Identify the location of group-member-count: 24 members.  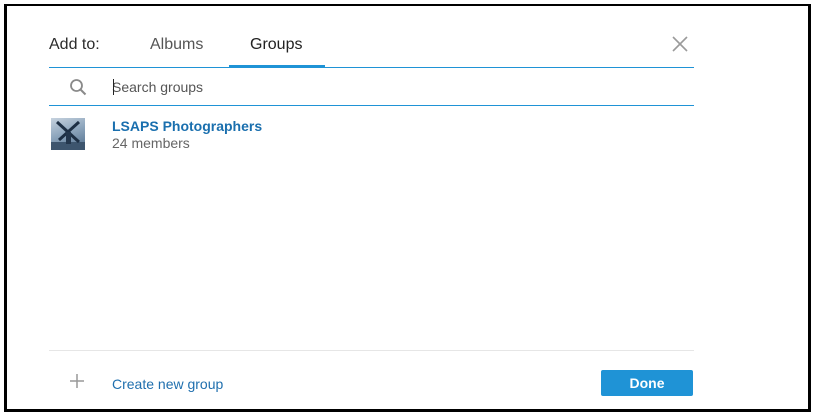
(151, 143).